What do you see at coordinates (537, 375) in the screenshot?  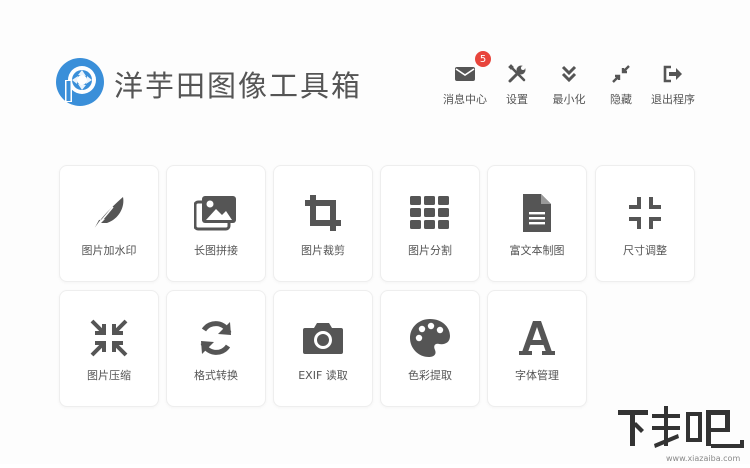 I see `tool-label: 字体管理` at bounding box center [537, 375].